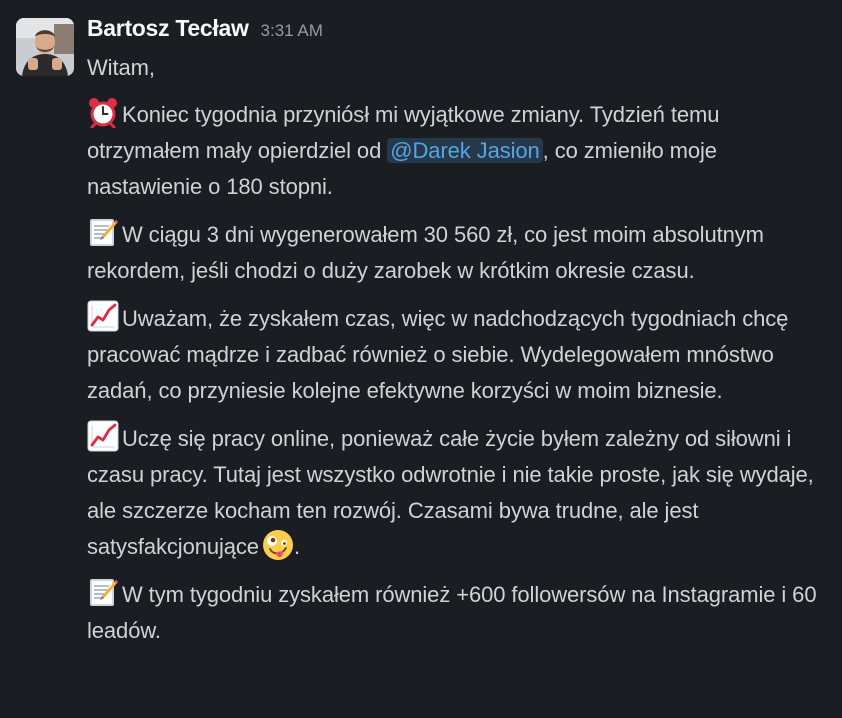  I want to click on sender-name: Bartosz Tecław, so click(168, 28).